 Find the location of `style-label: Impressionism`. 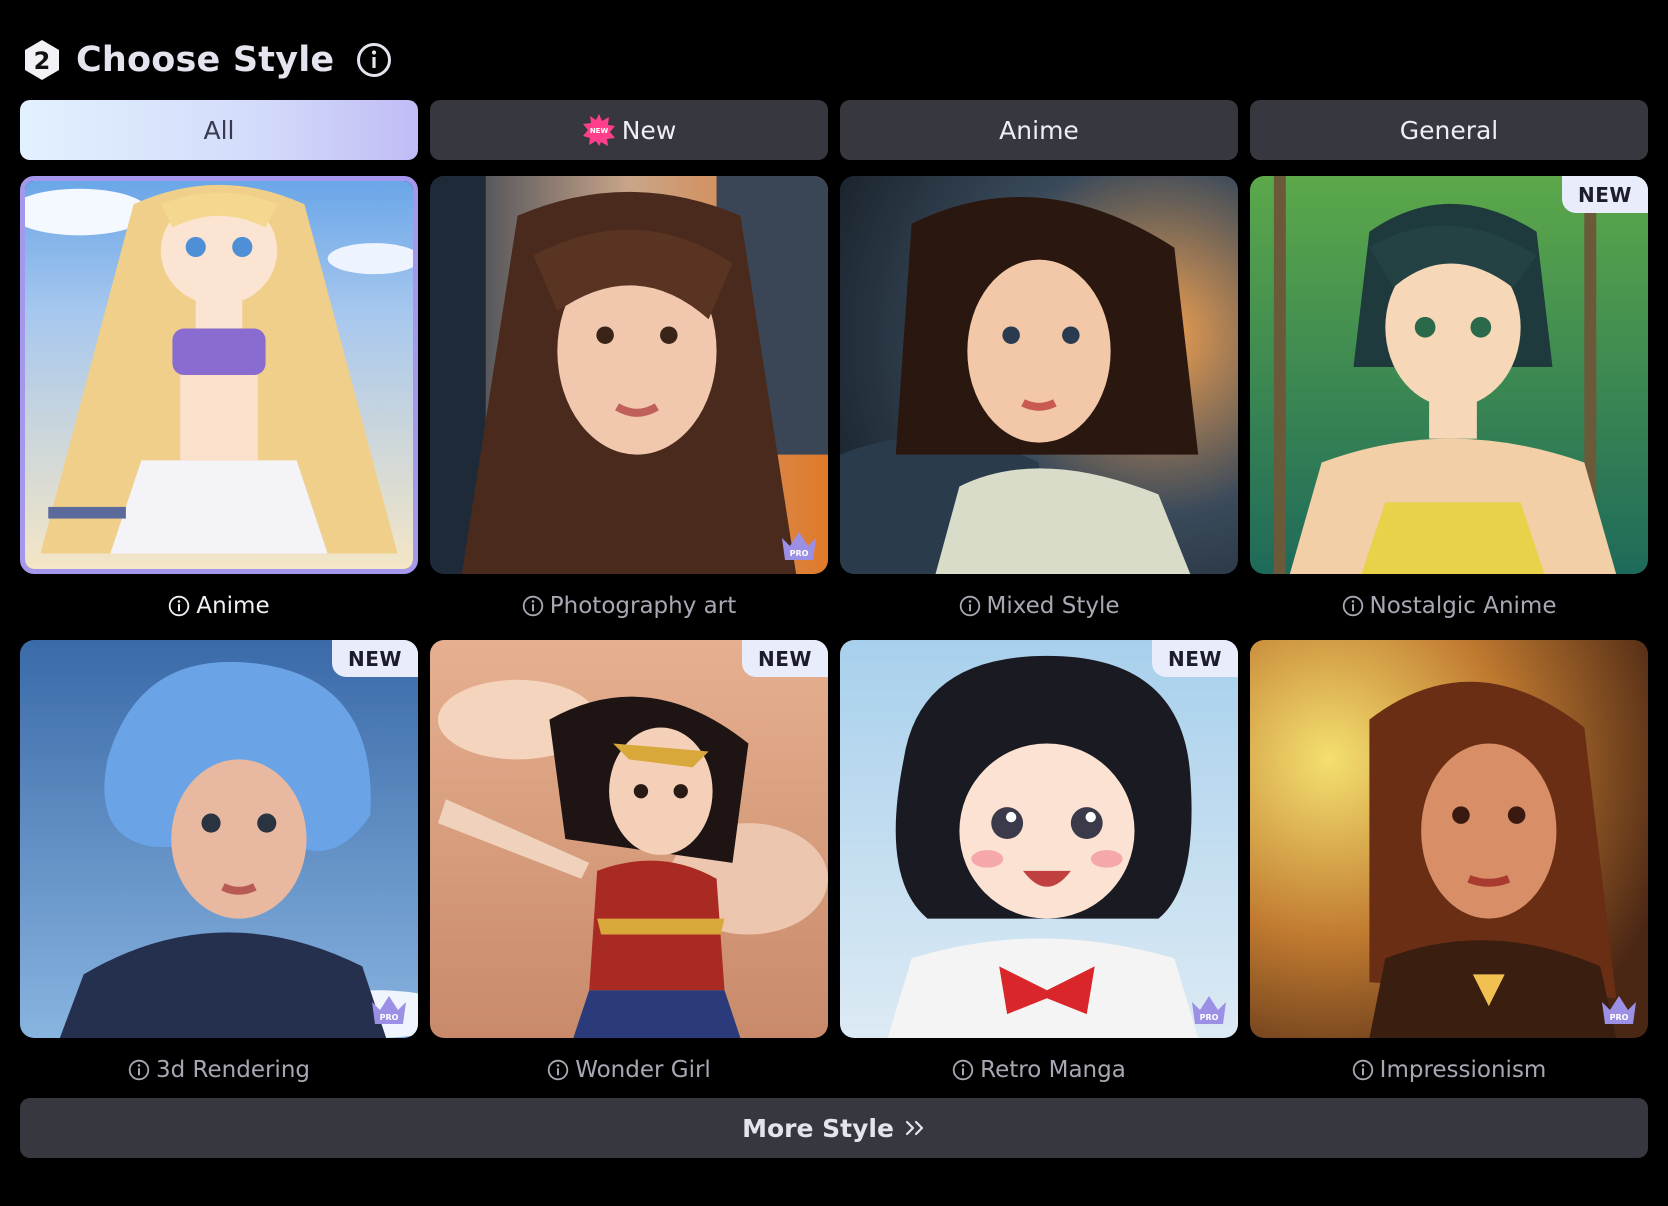

style-label: Impressionism is located at coordinates (1449, 1070).